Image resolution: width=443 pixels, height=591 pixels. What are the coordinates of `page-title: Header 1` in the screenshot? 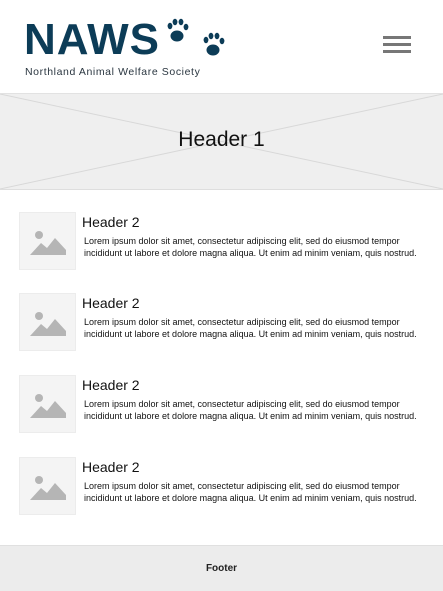 It's located at (221, 139).